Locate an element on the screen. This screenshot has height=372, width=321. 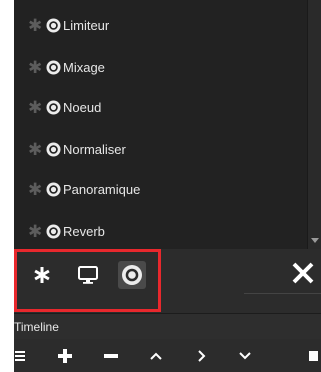
chevron-up-icon is located at coordinates (156, 356).